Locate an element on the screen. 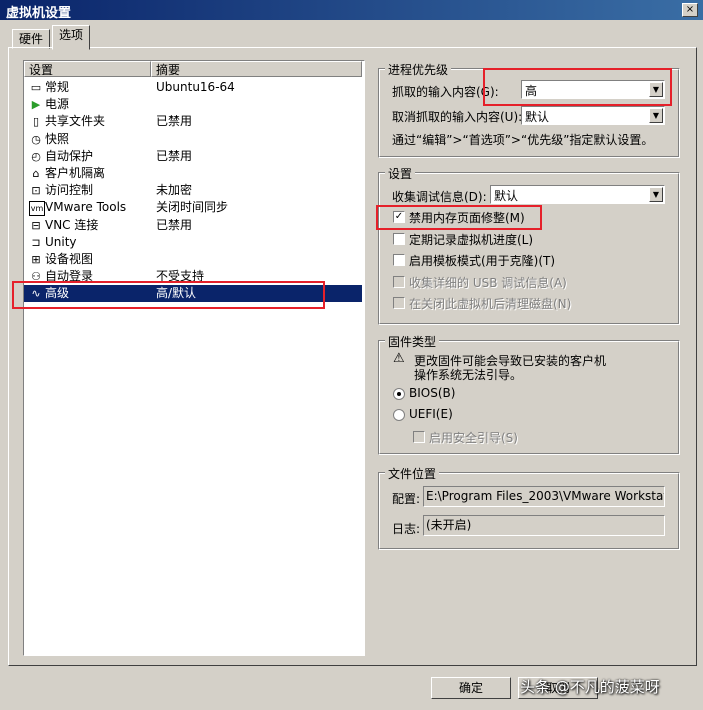 This screenshot has height=710, width=703. ungrabbed-input-select: 默认 ▼ is located at coordinates (593, 115).